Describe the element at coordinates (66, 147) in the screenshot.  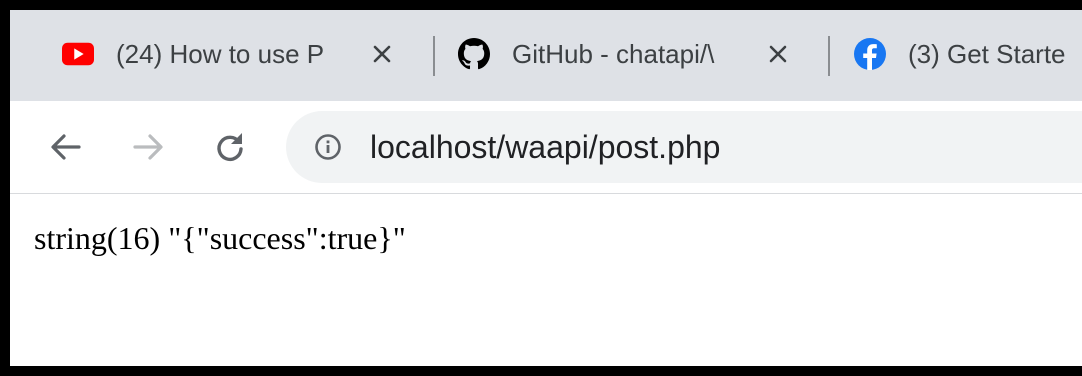
I see `back-arrow-icon` at that location.